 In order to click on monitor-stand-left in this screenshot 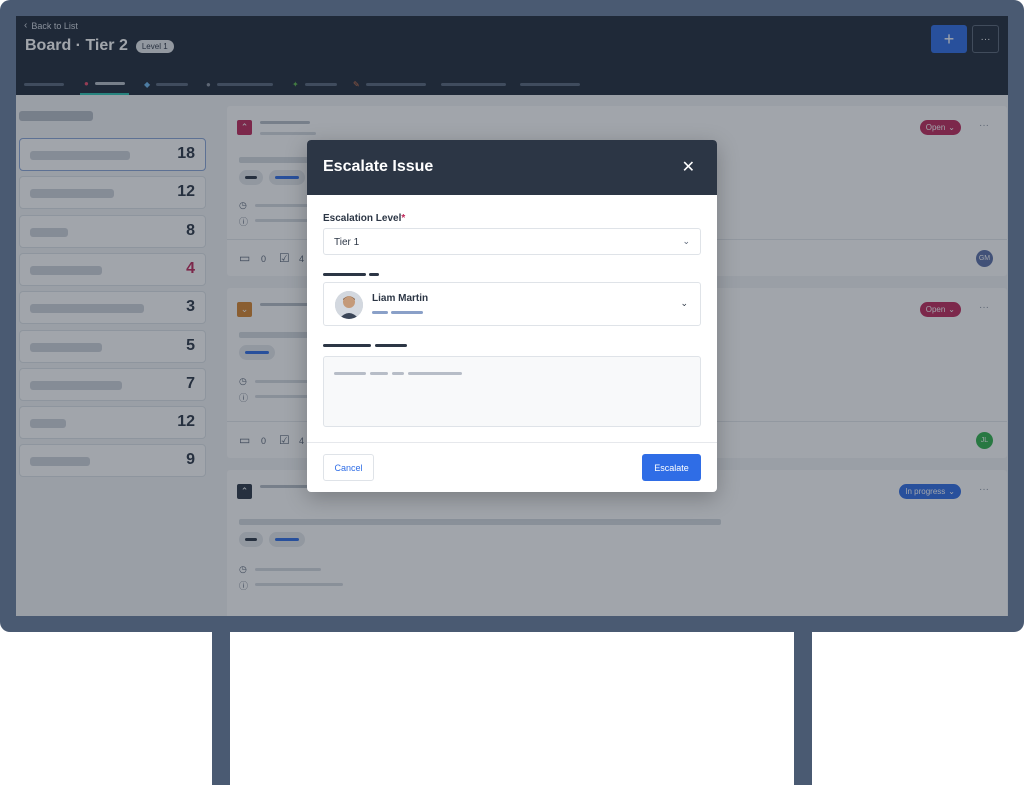, I will do `click(221, 706)`.